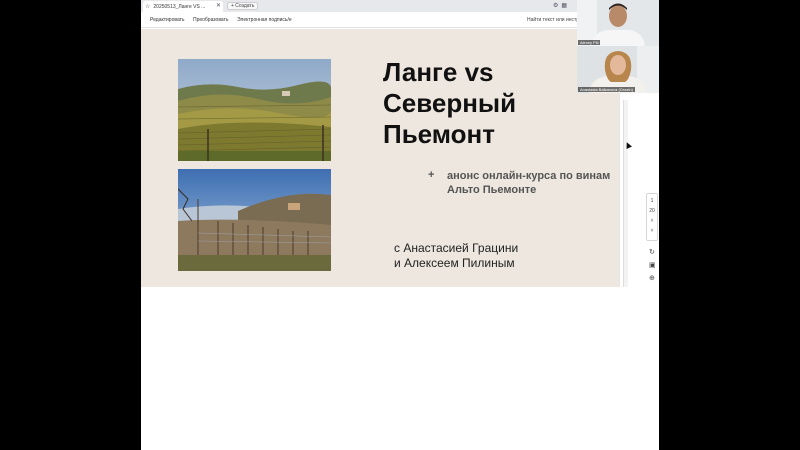  I want to click on refresh-icon: ↻, so click(652, 252).